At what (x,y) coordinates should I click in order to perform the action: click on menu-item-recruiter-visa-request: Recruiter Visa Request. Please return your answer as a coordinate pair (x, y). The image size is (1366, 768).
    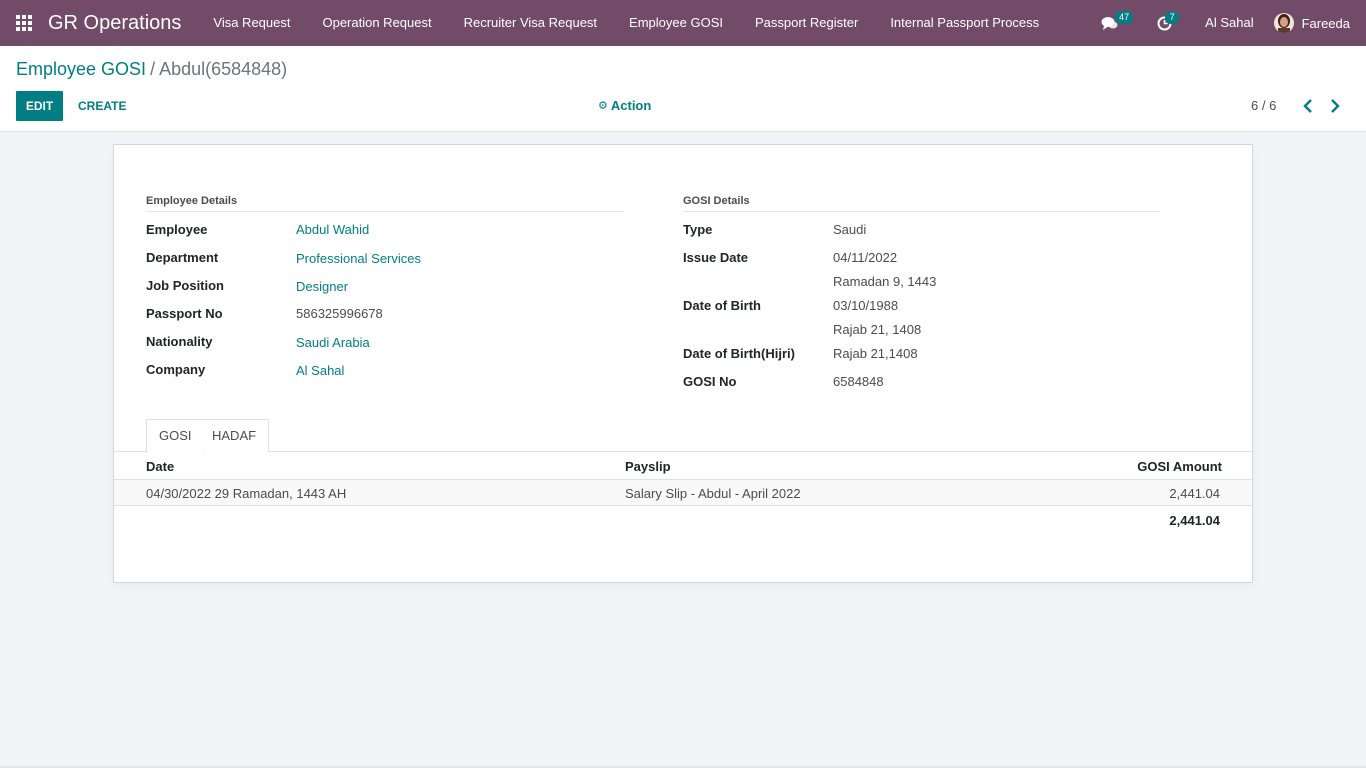
    Looking at the image, I should click on (530, 23).